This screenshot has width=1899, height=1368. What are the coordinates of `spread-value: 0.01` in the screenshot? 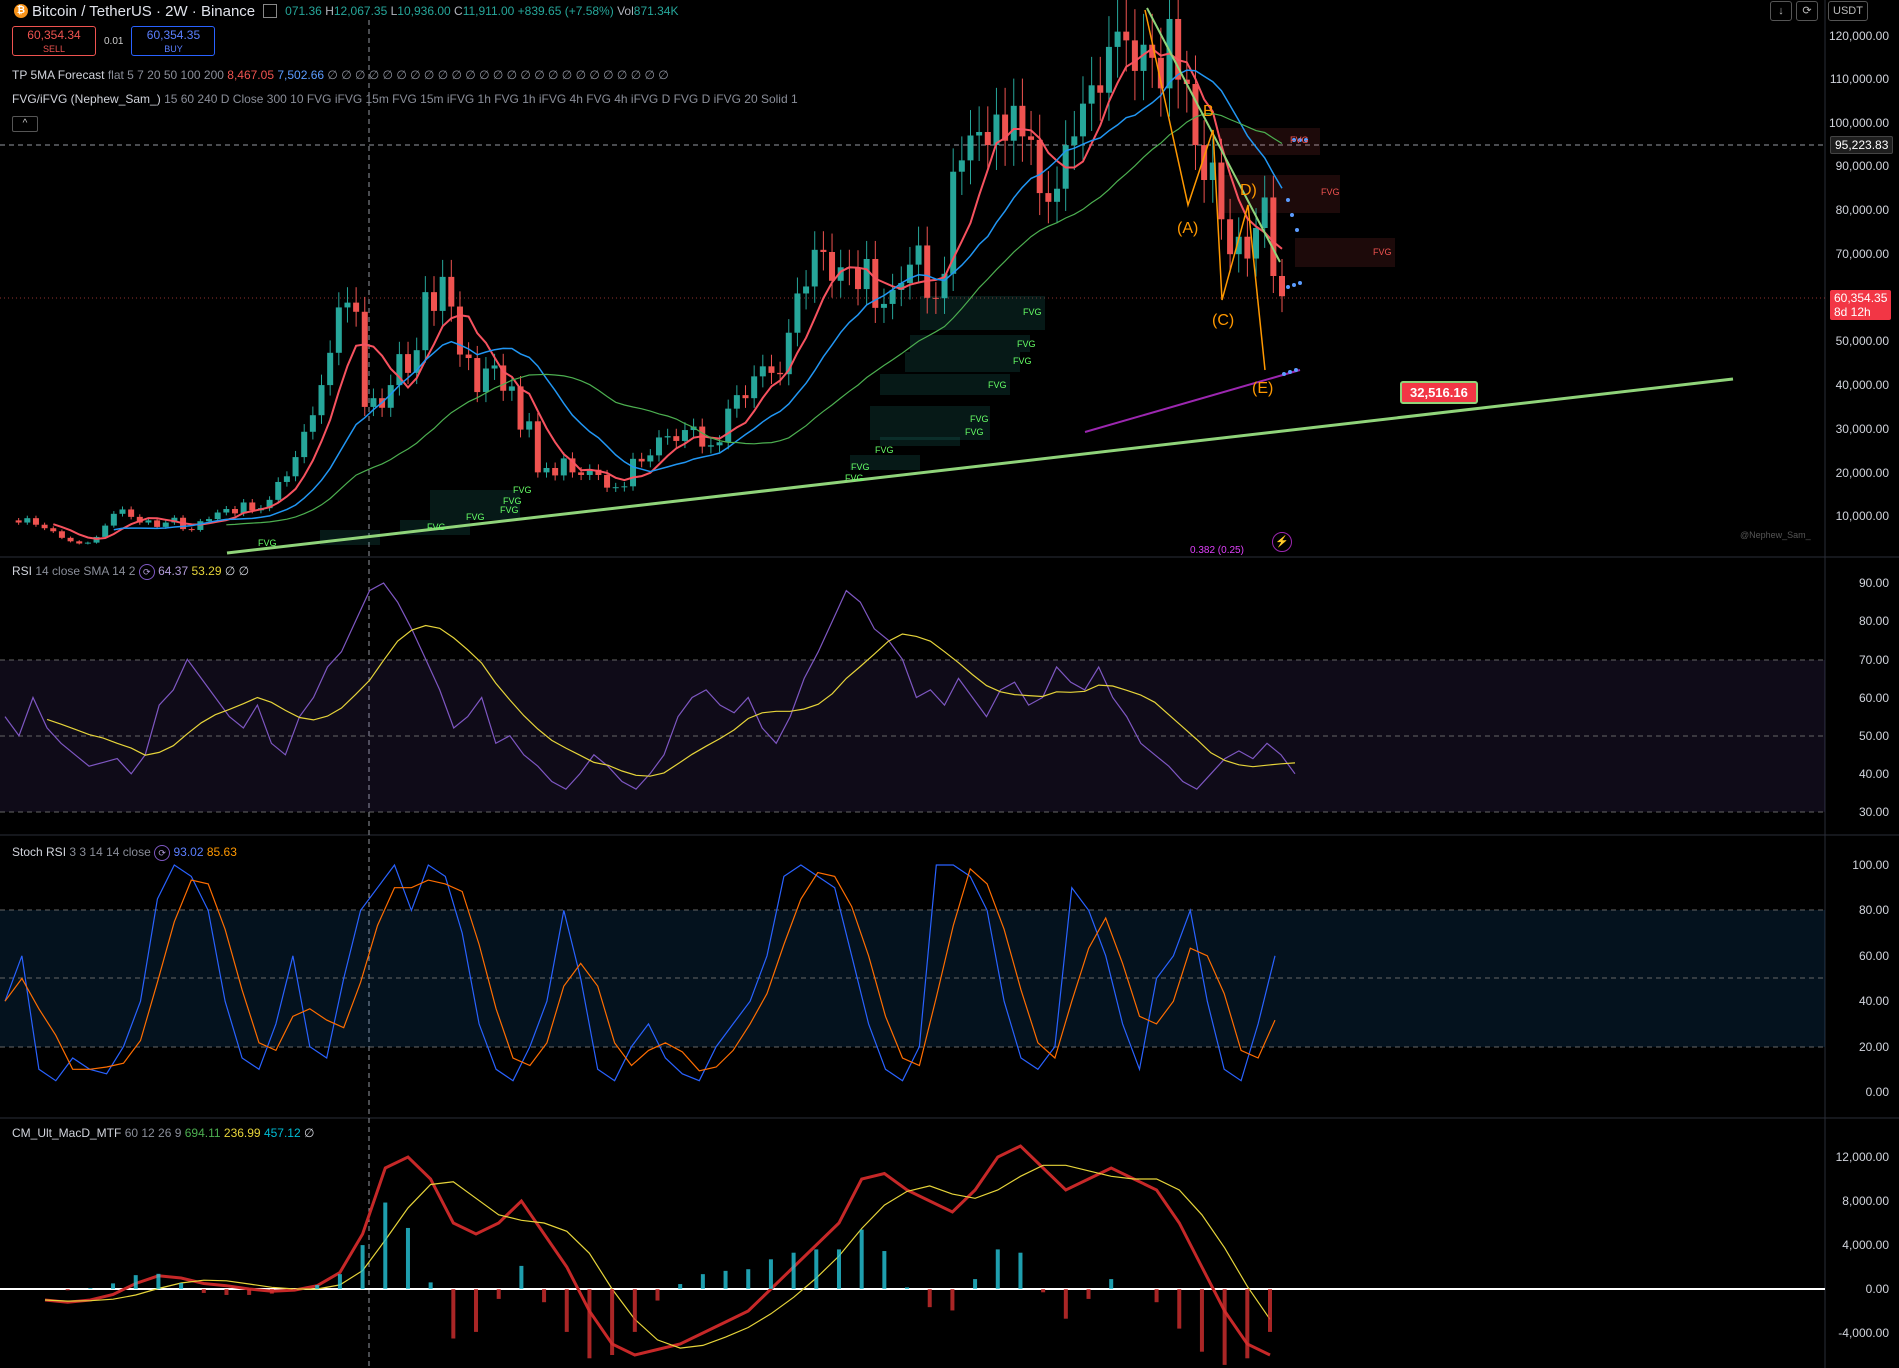 It's located at (114, 41).